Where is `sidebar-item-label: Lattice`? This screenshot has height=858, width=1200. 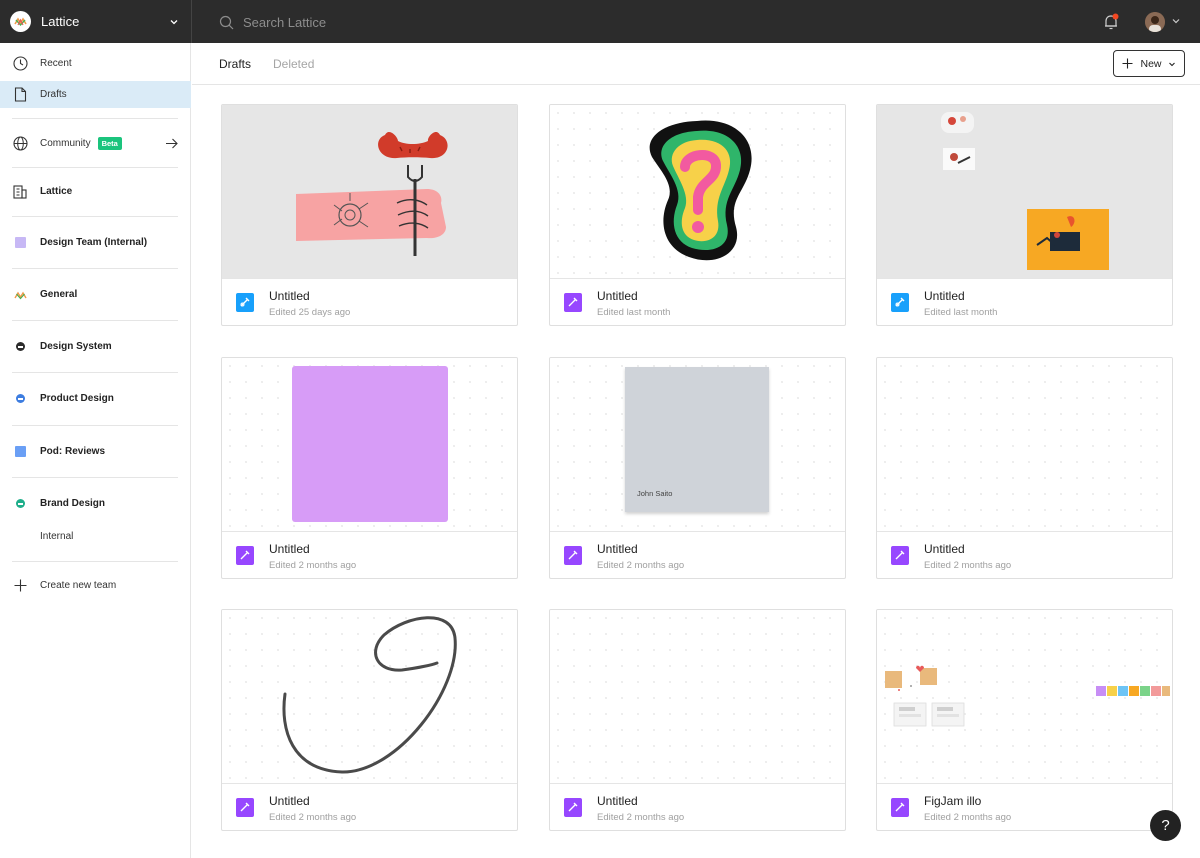 sidebar-item-label: Lattice is located at coordinates (56, 191).